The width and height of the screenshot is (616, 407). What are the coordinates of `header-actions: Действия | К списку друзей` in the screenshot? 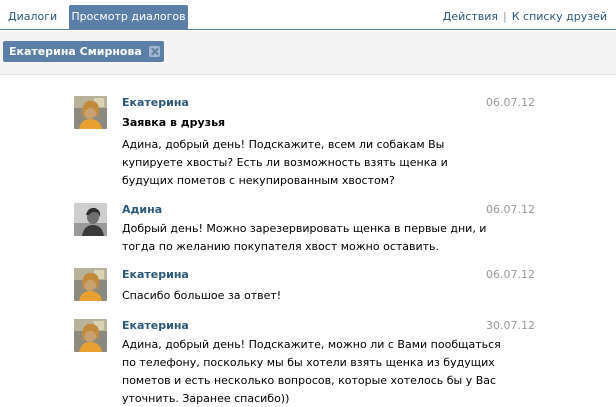 It's located at (525, 16).